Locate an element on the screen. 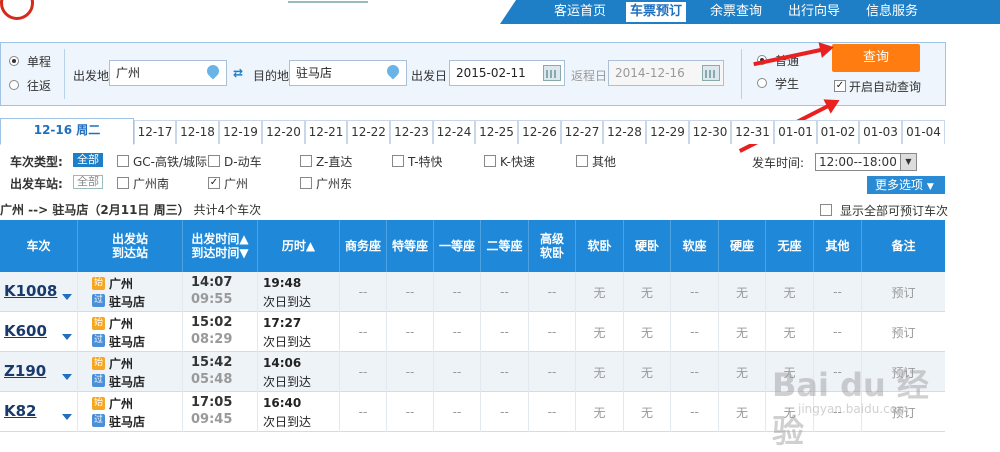  date-tab: 01-02 is located at coordinates (838, 132).